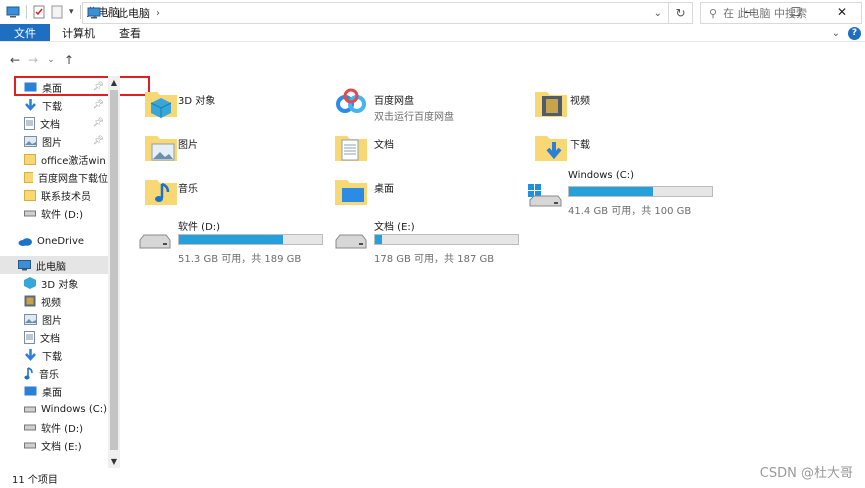  What do you see at coordinates (836, 33) in the screenshot?
I see `expand-ribbon-icon: ⌄` at bounding box center [836, 33].